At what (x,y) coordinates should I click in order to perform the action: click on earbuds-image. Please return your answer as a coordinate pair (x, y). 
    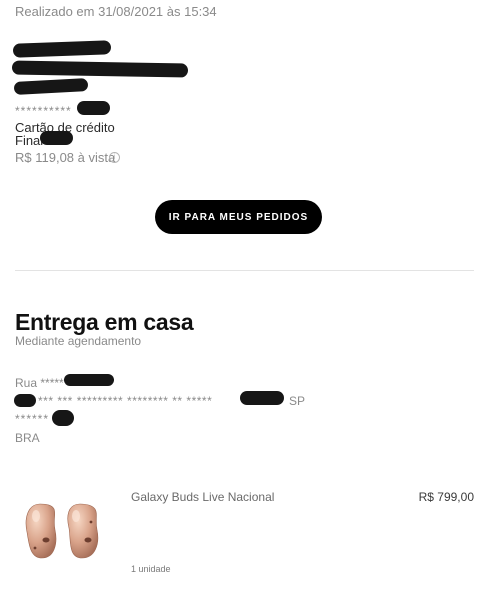
    Looking at the image, I should click on (63, 531).